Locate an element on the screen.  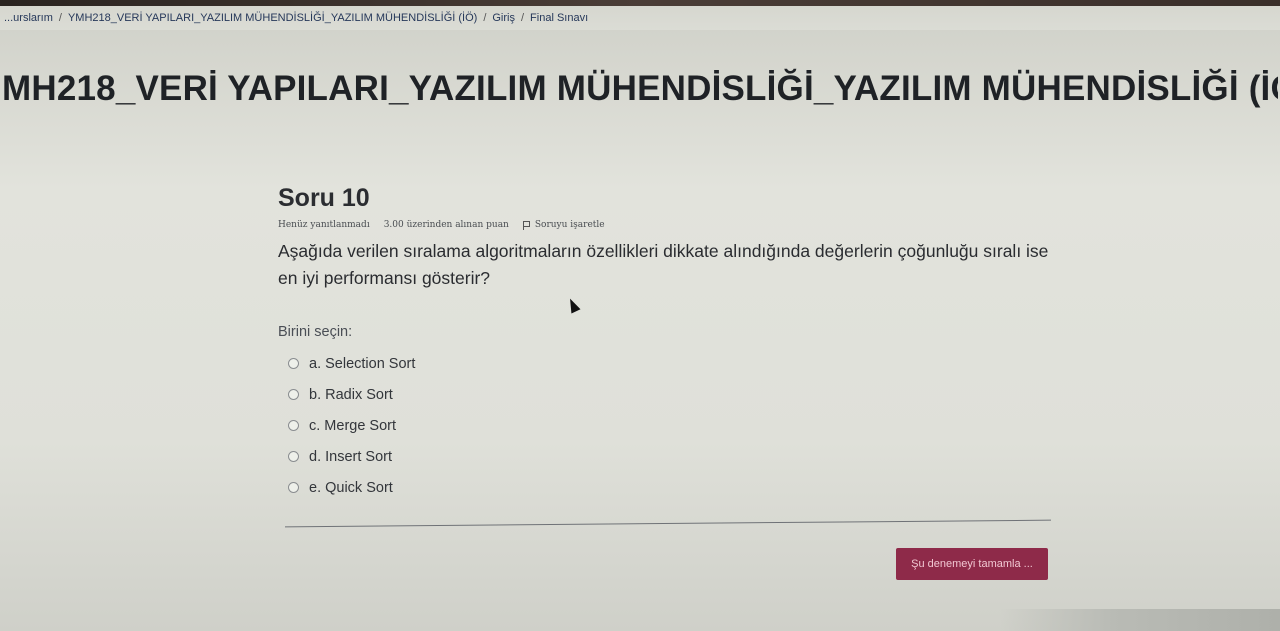
breadcrumb-item-courses: ...urslarım is located at coordinates (28, 18).